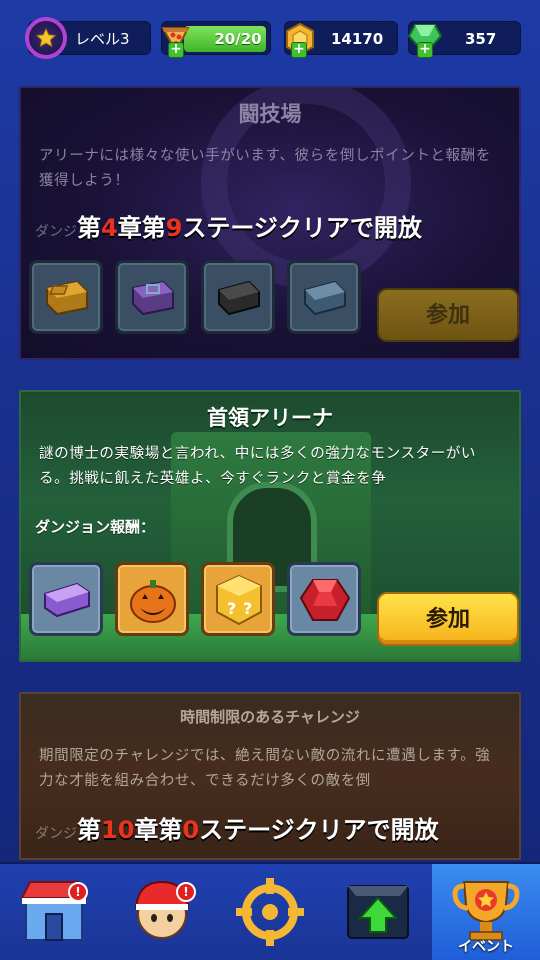  What do you see at coordinates (238, 599) in the screenshot?
I see `mystery-box-icon: ??` at bounding box center [238, 599].